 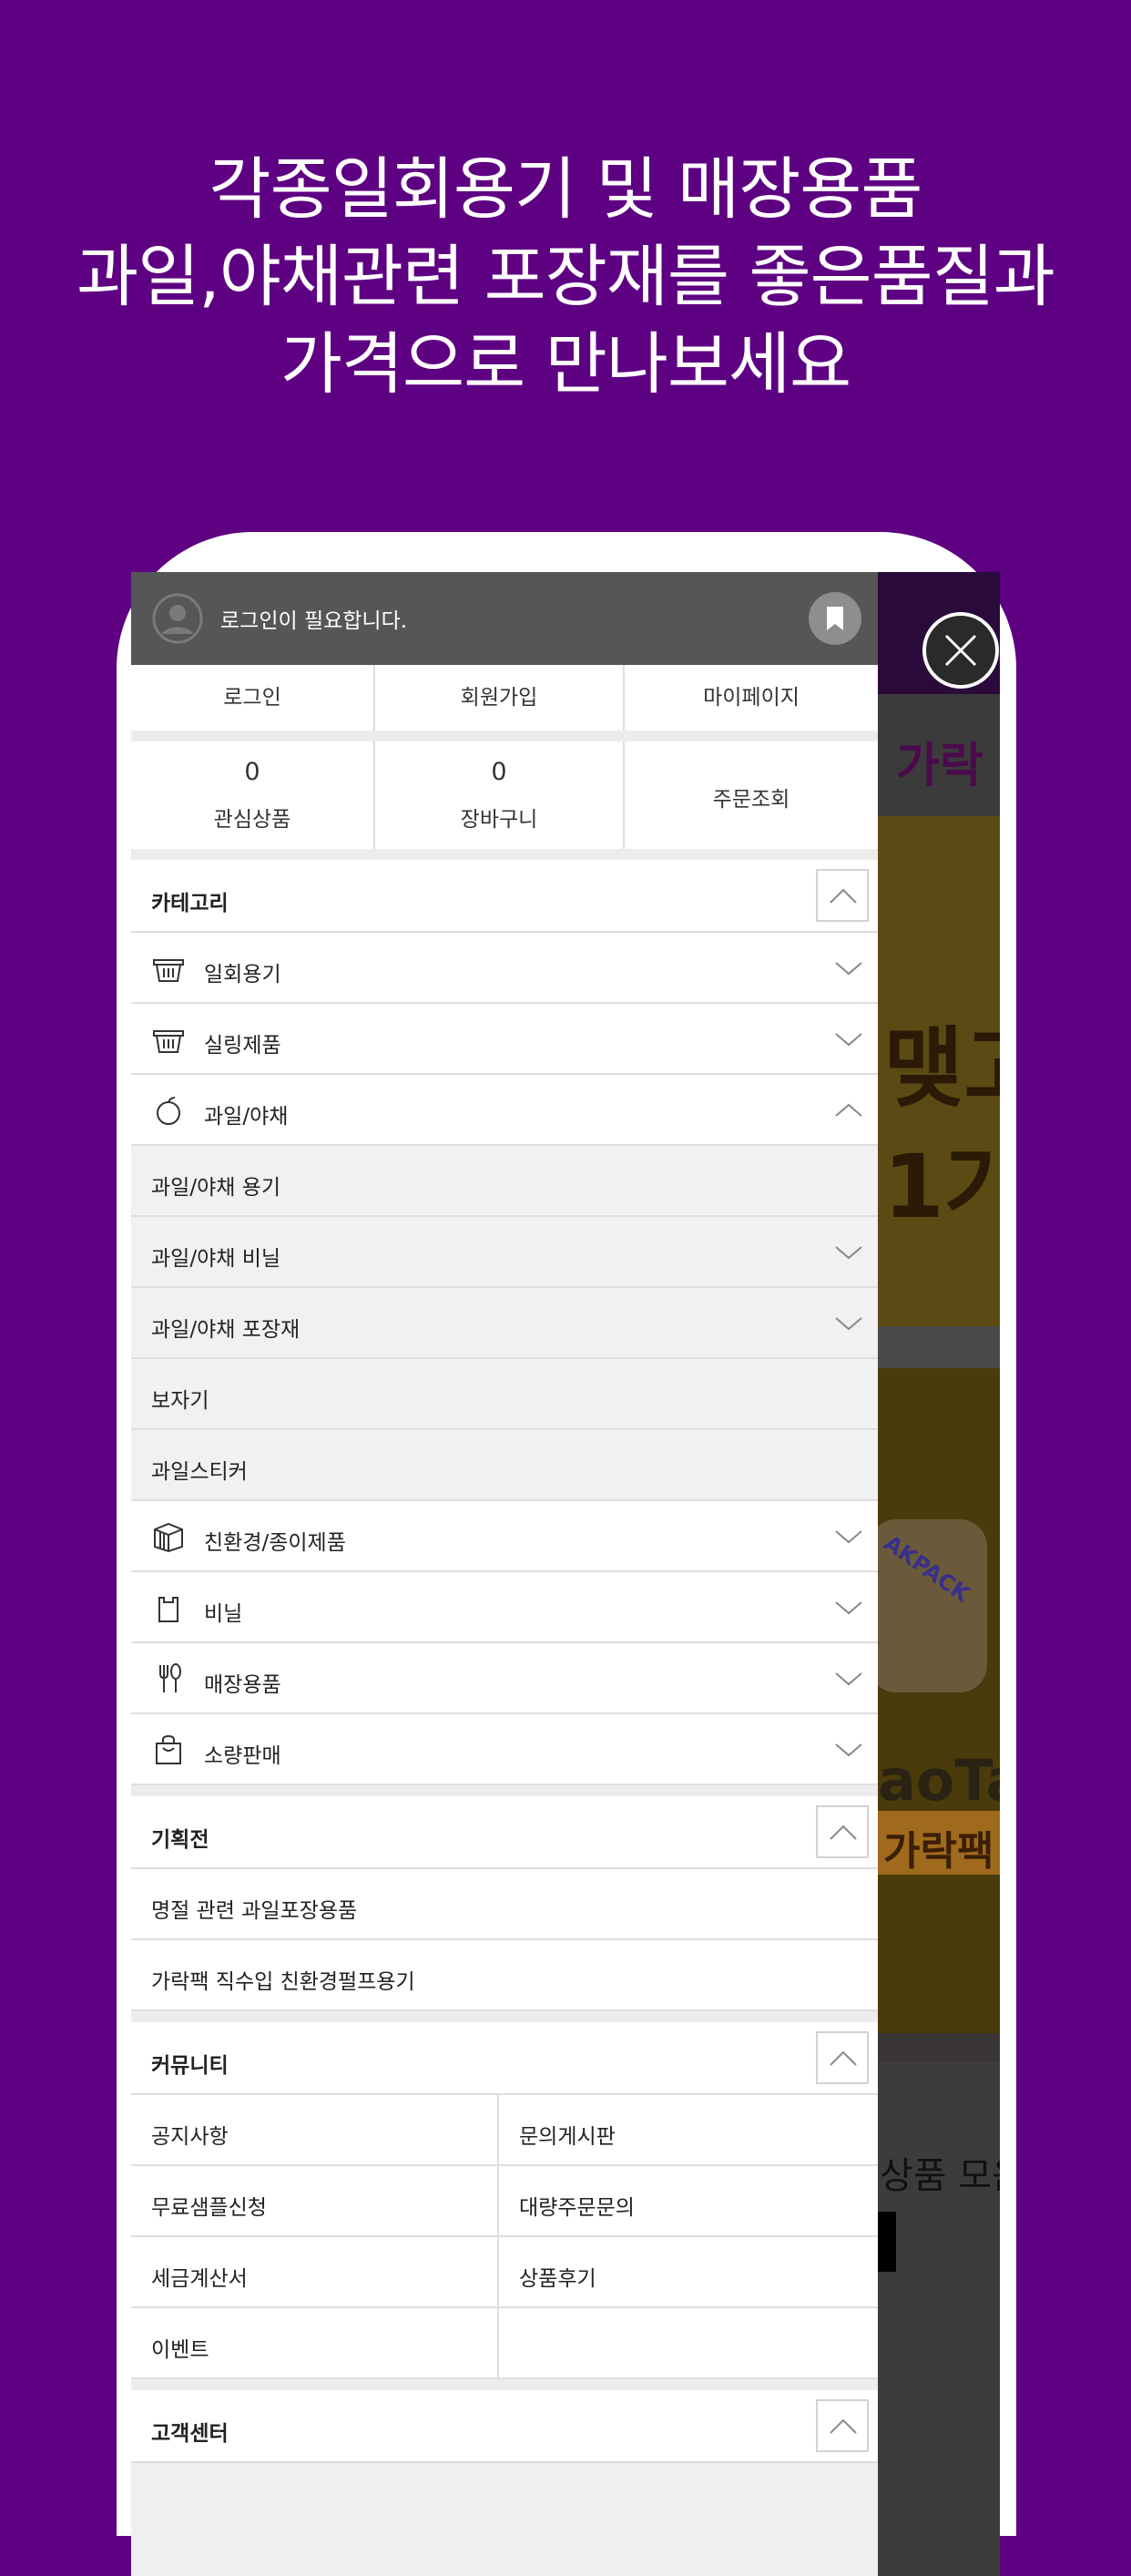 What do you see at coordinates (243, 1046) in the screenshot?
I see `category-item-label: 실링제품` at bounding box center [243, 1046].